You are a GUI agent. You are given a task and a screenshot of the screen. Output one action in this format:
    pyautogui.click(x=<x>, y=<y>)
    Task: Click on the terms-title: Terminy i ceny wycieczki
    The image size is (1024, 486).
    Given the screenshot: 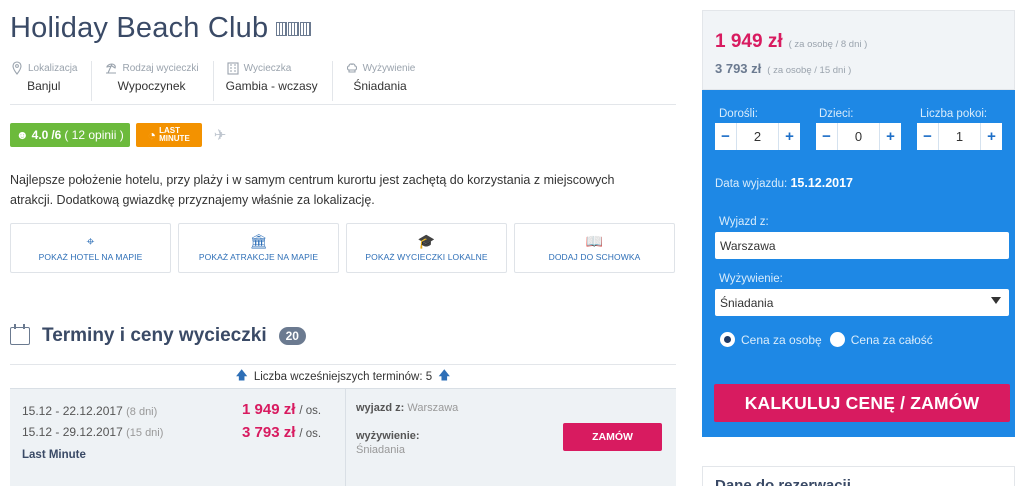 What is the action you would take?
    pyautogui.click(x=154, y=335)
    